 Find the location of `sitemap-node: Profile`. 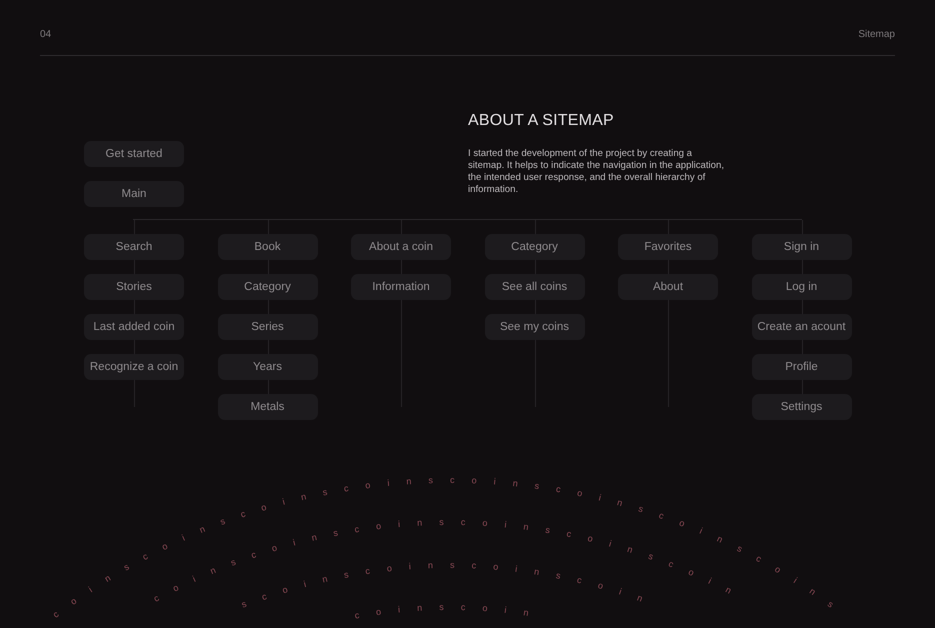

sitemap-node: Profile is located at coordinates (802, 367).